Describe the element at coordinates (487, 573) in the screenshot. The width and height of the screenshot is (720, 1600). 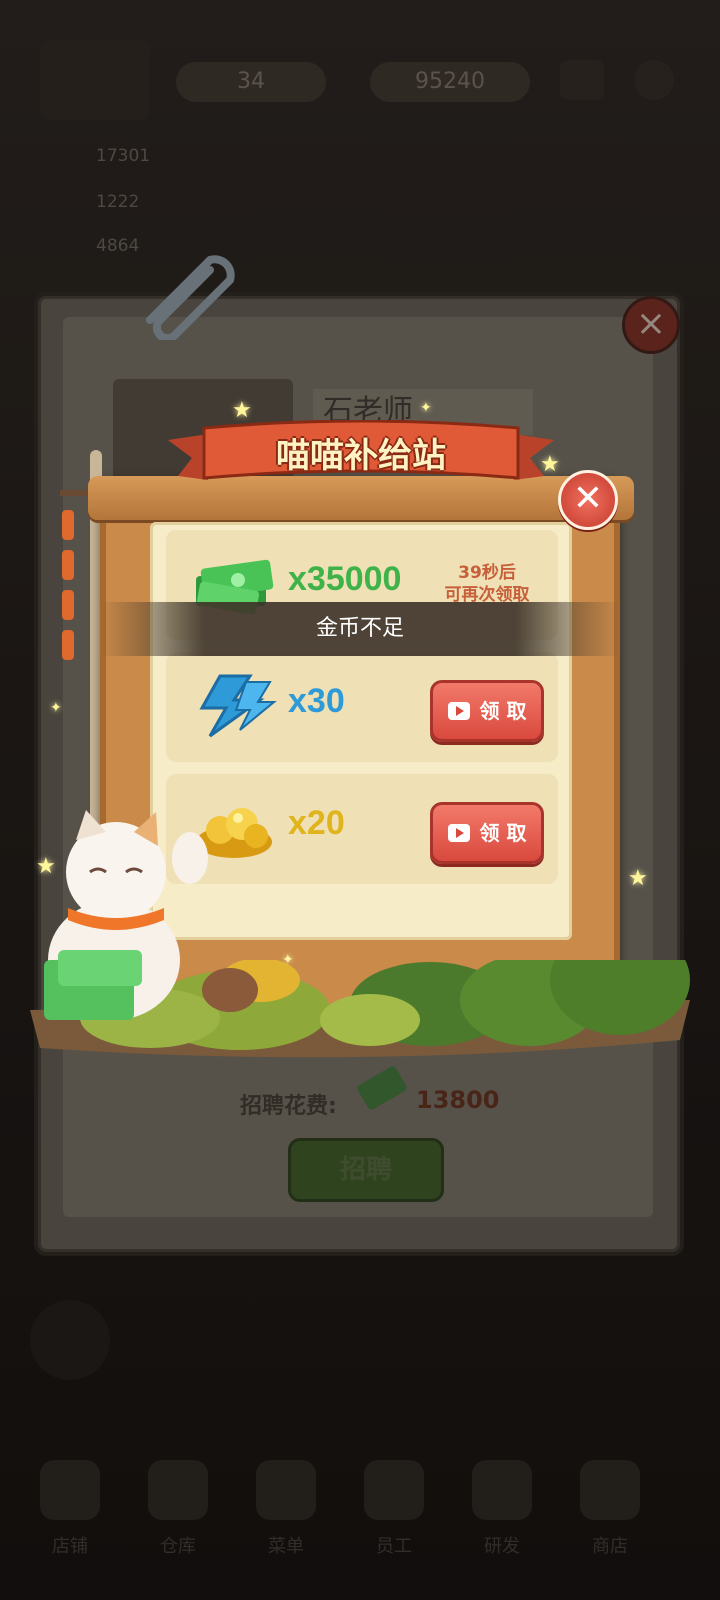
I see `cooldown-line-1: 39秒后` at that location.